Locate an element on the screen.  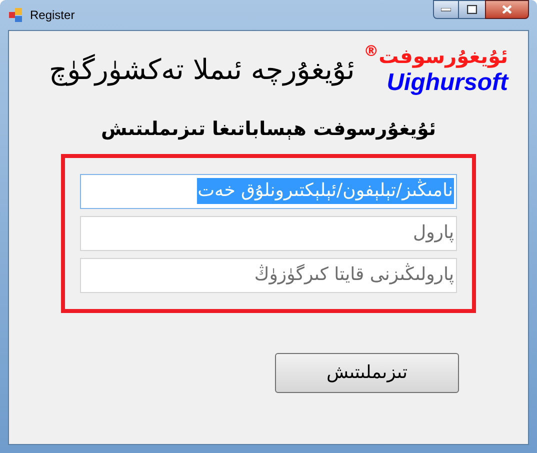
maximize-button is located at coordinates (472, 9).